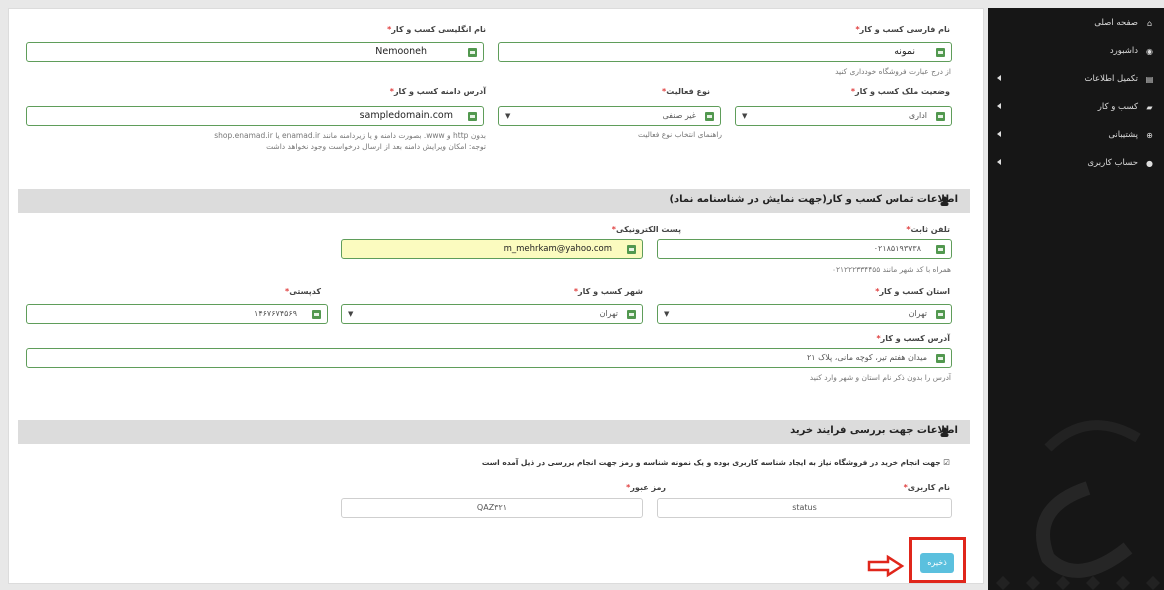  Describe the element at coordinates (874, 430) in the screenshot. I see `purchase-section-title: اطلاعات جهت بررسی فرایند خرید` at that location.